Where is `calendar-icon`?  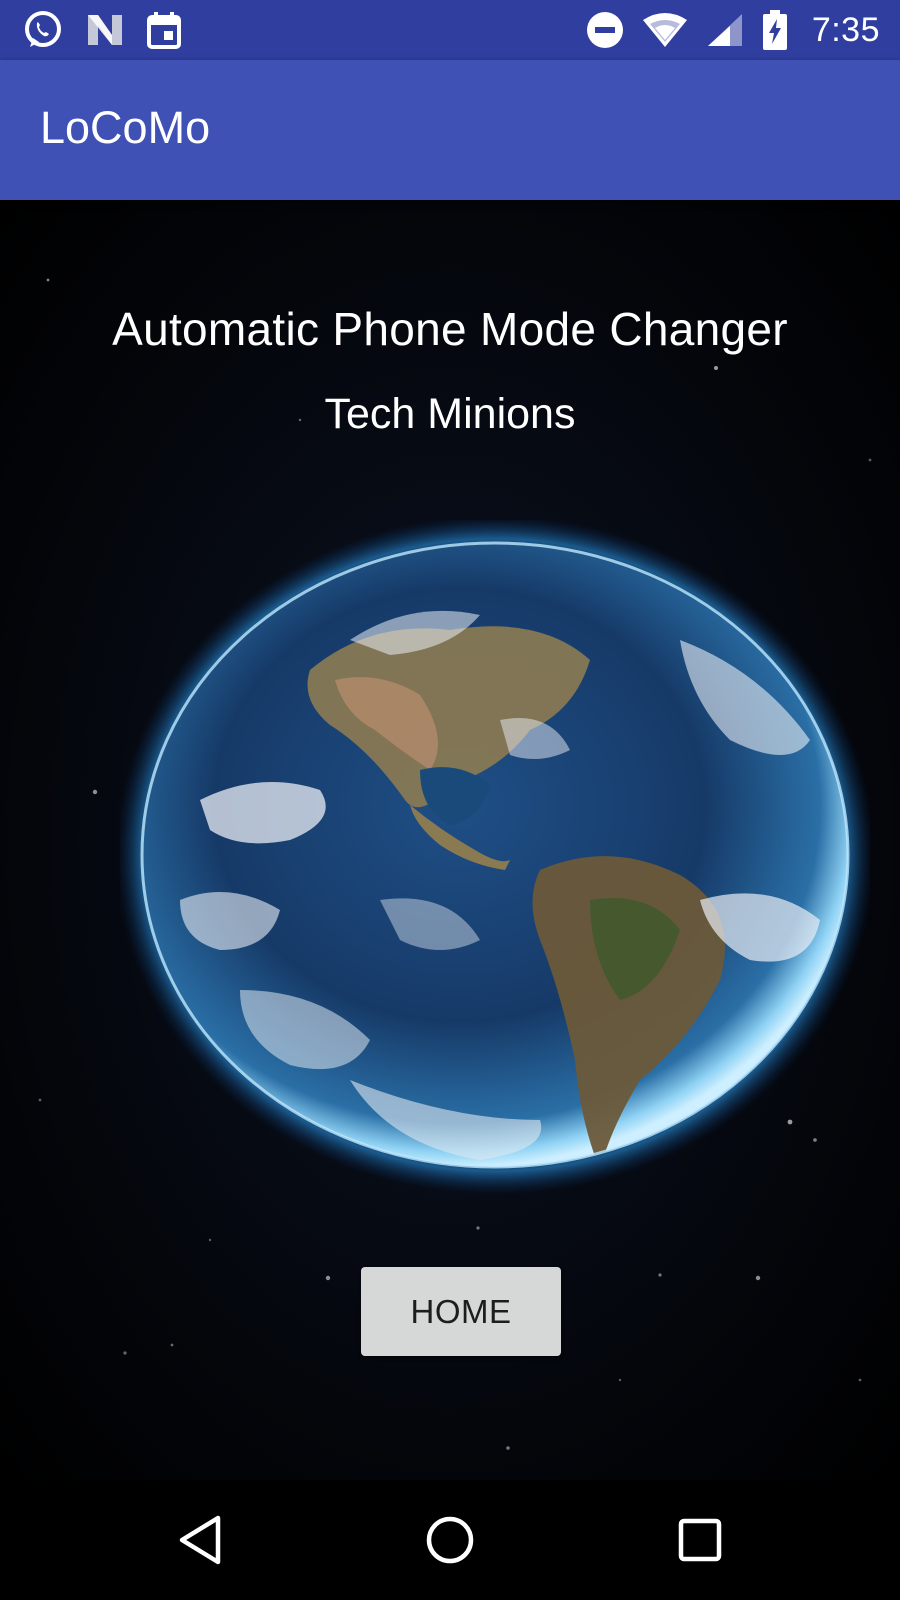
calendar-icon is located at coordinates (164, 30).